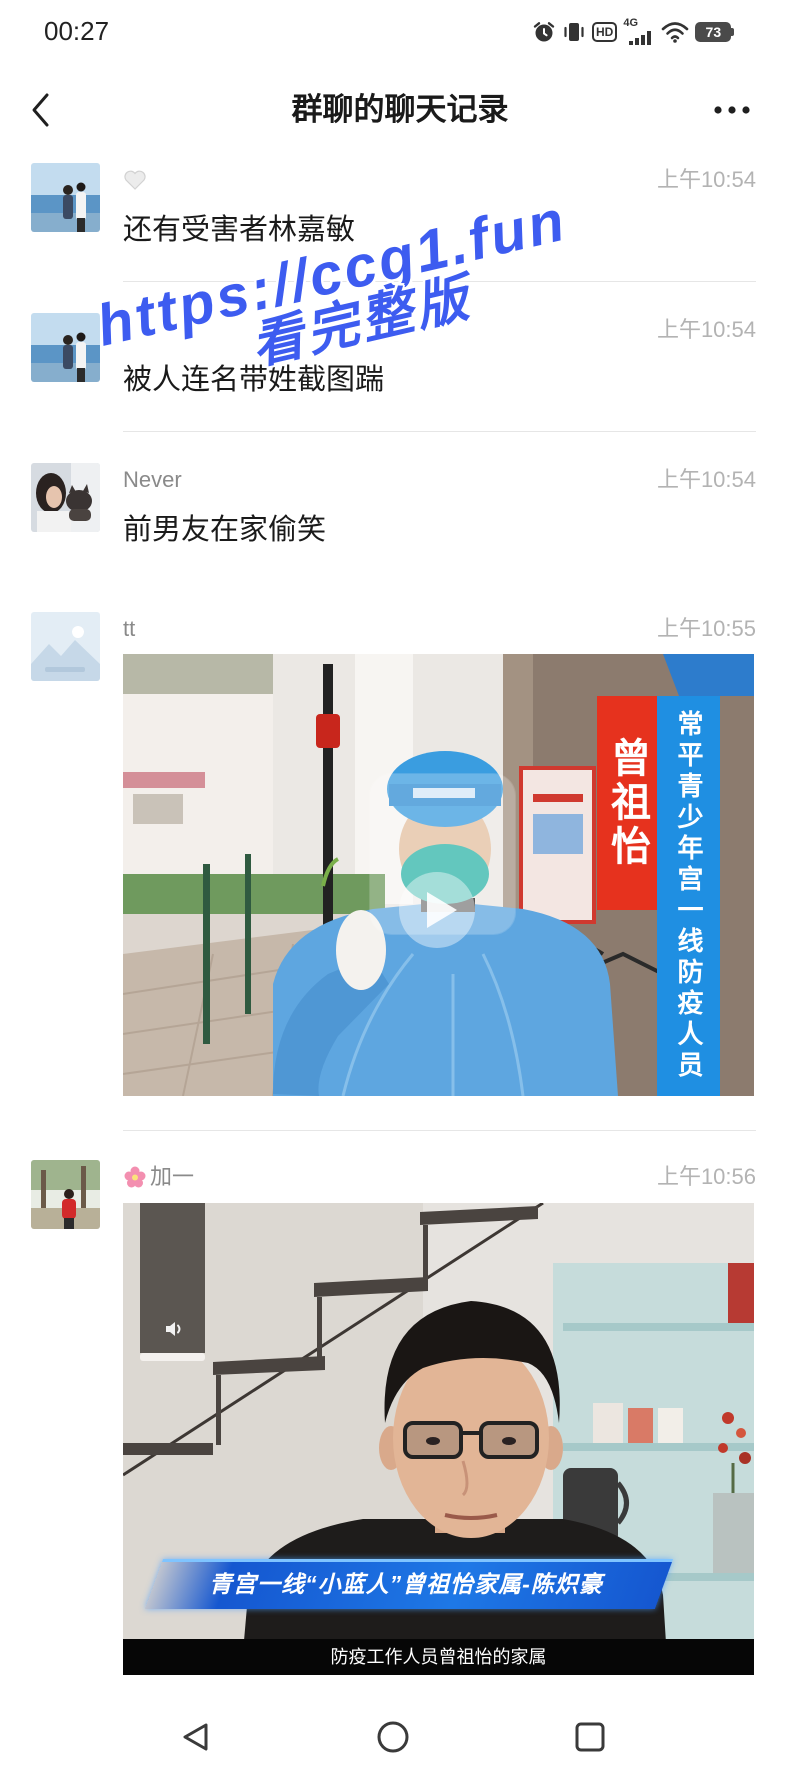 The image size is (800, 1784). I want to click on pink-flower-icon, so click(135, 1177).